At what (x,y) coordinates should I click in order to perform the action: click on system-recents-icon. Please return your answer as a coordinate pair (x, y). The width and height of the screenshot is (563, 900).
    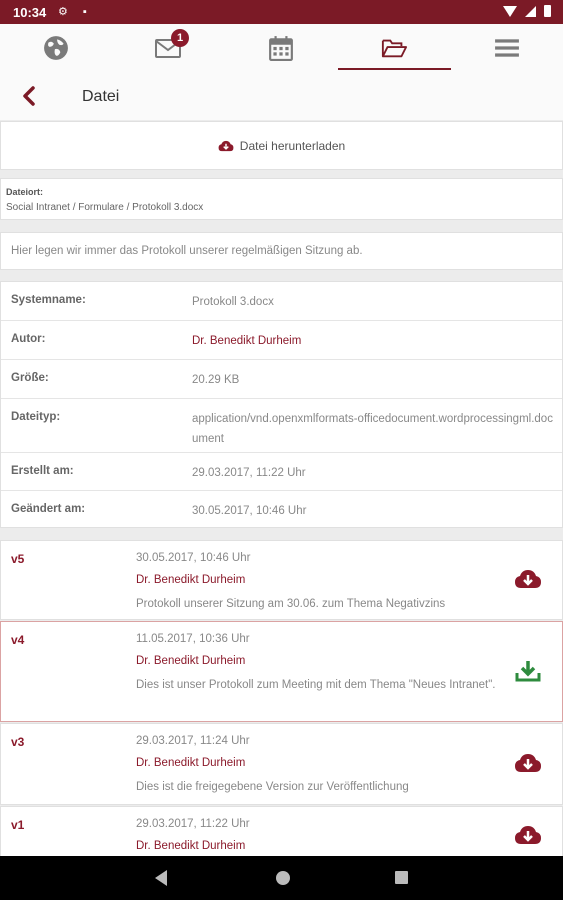
    Looking at the image, I should click on (401, 877).